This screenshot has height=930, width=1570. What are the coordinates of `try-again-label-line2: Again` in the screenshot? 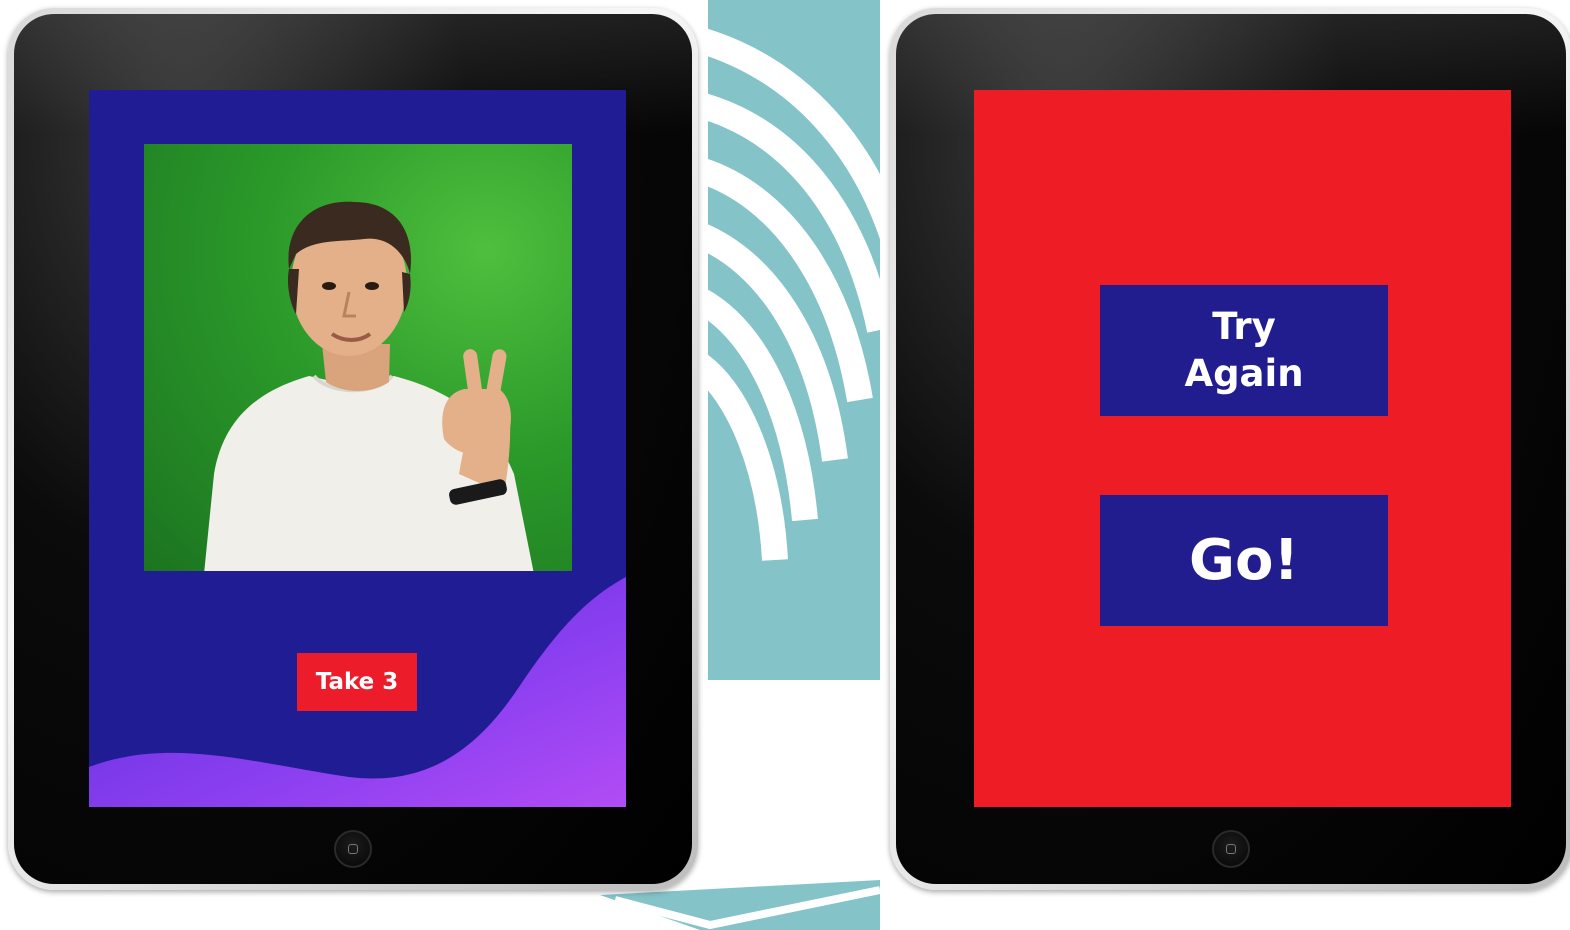 It's located at (1244, 373).